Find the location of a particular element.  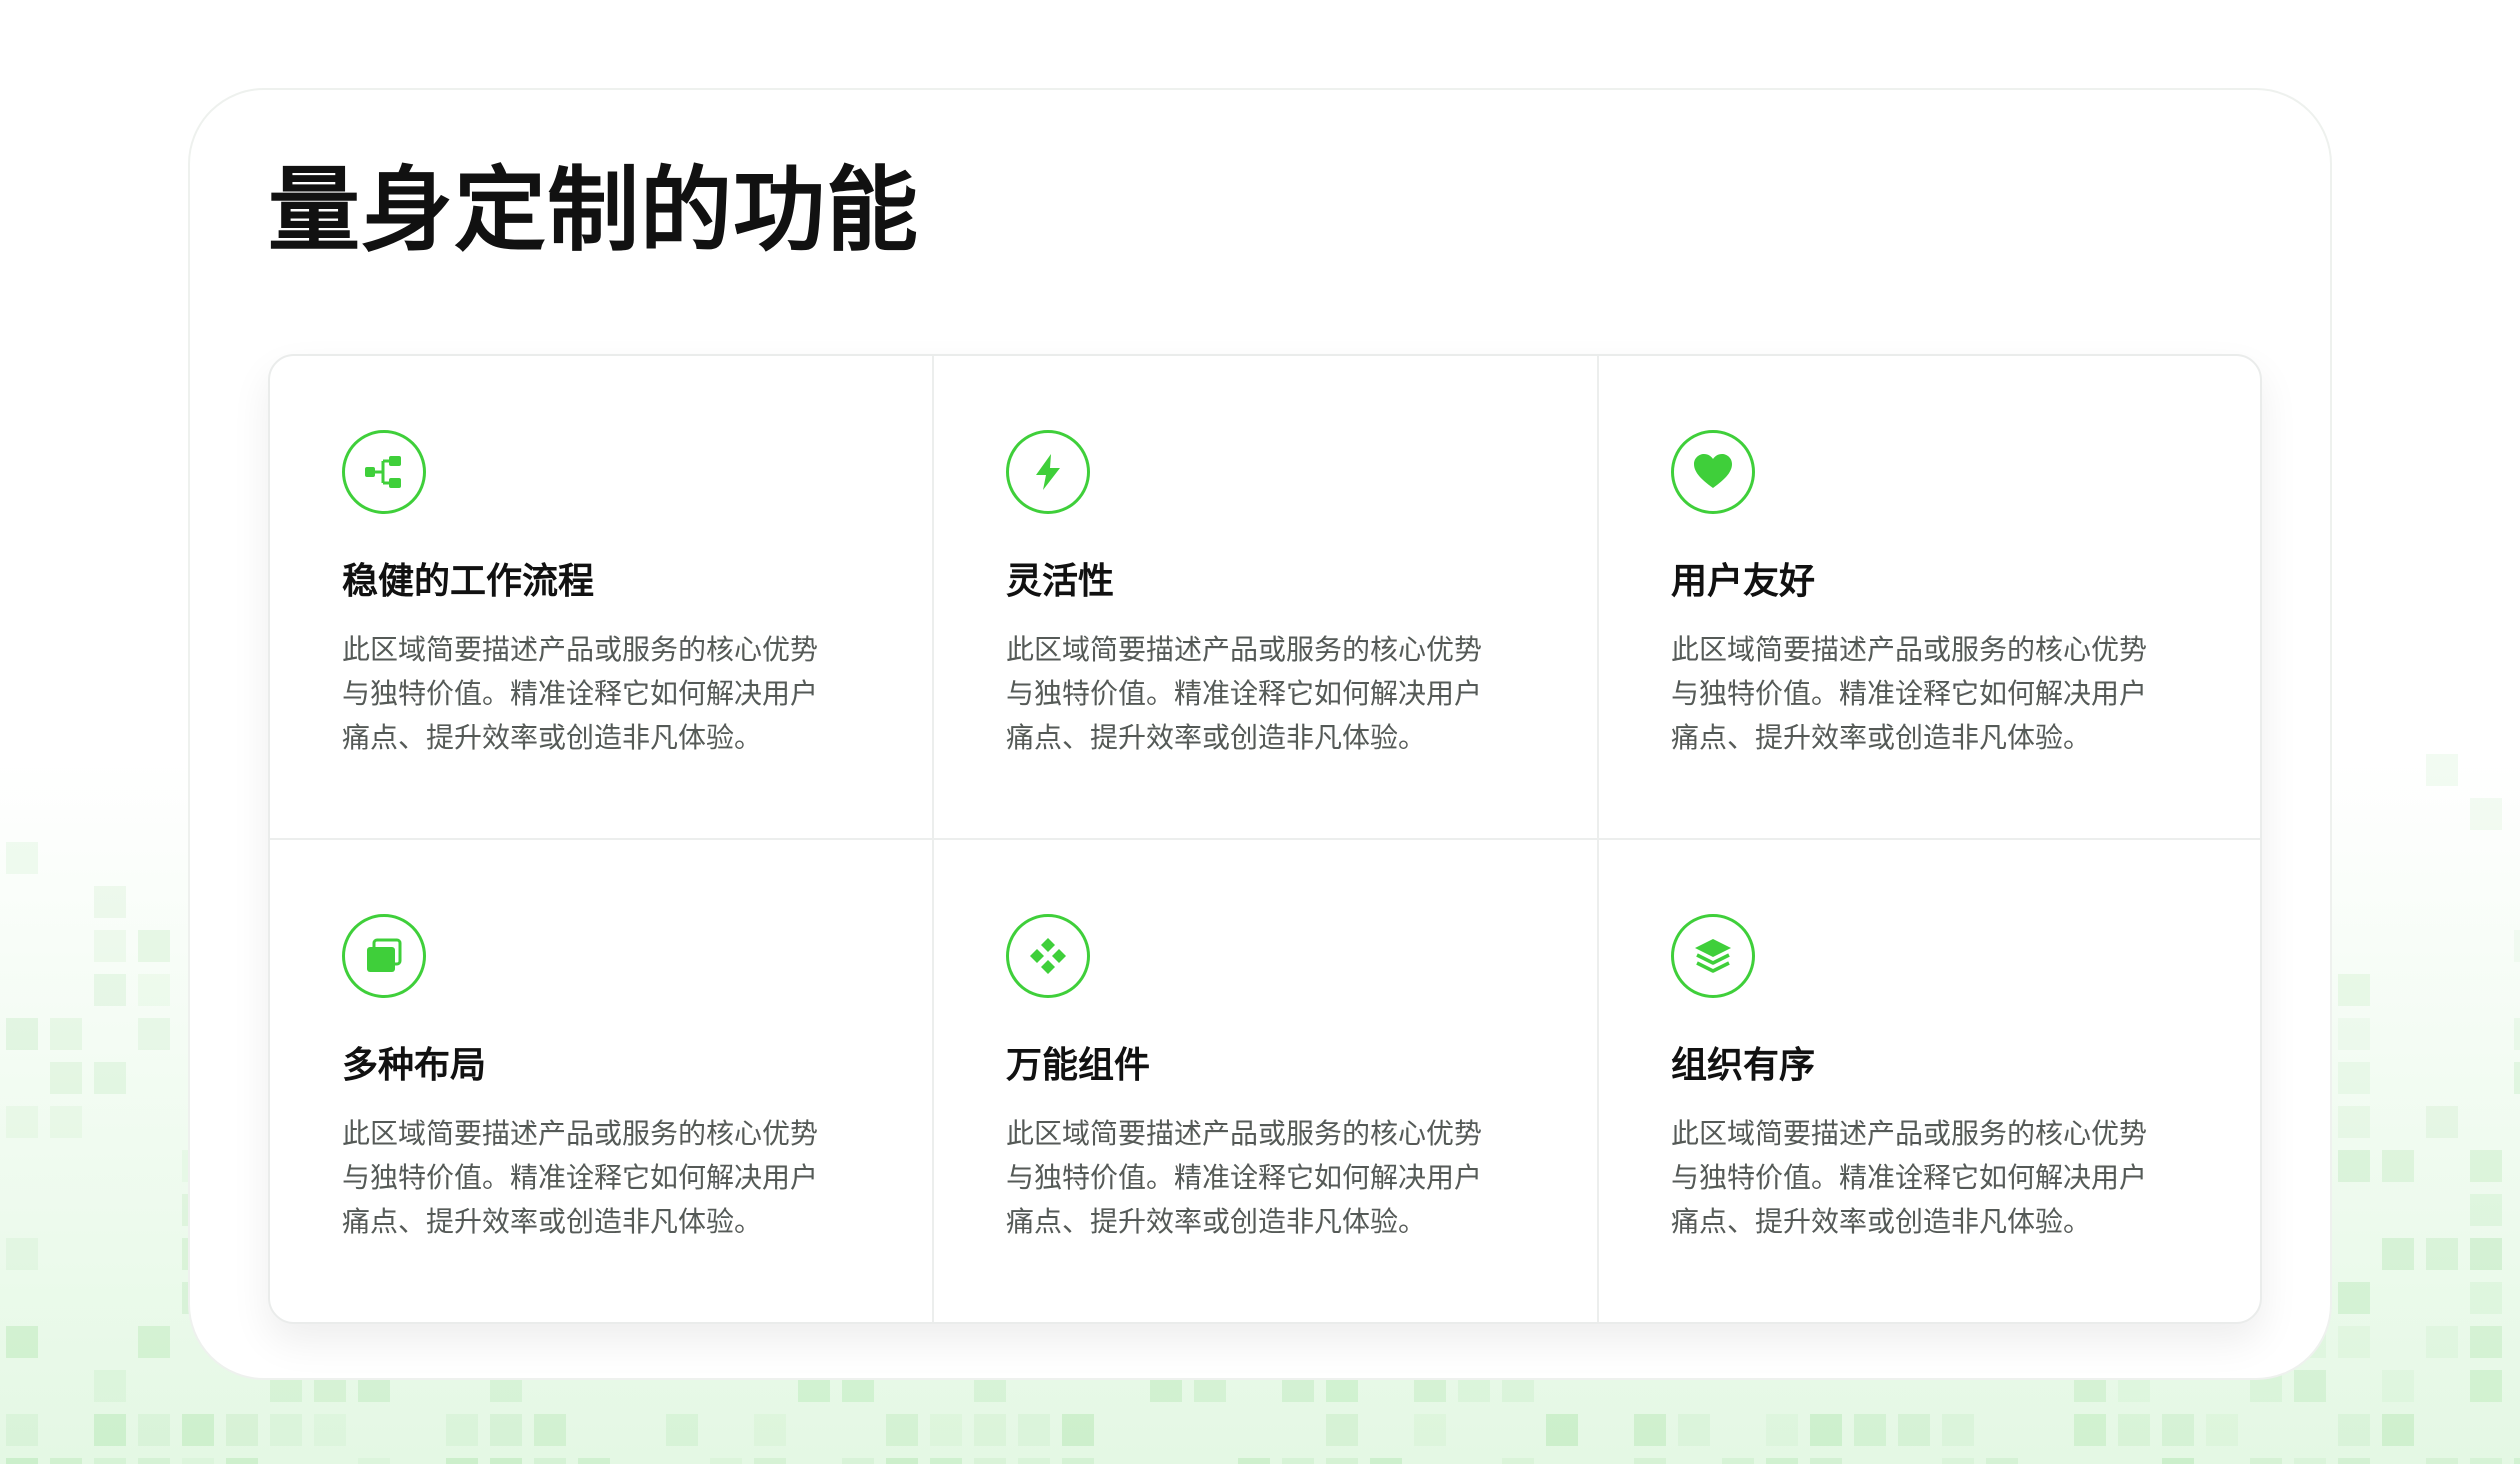

lightning-icon is located at coordinates (1048, 472).